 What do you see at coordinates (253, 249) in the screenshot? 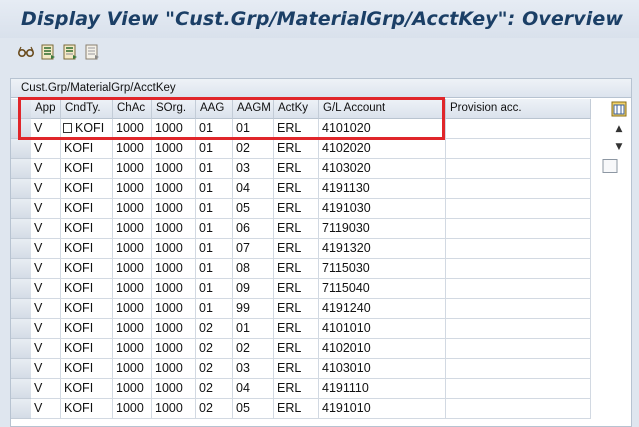
I see `cell-aagm: 07` at bounding box center [253, 249].